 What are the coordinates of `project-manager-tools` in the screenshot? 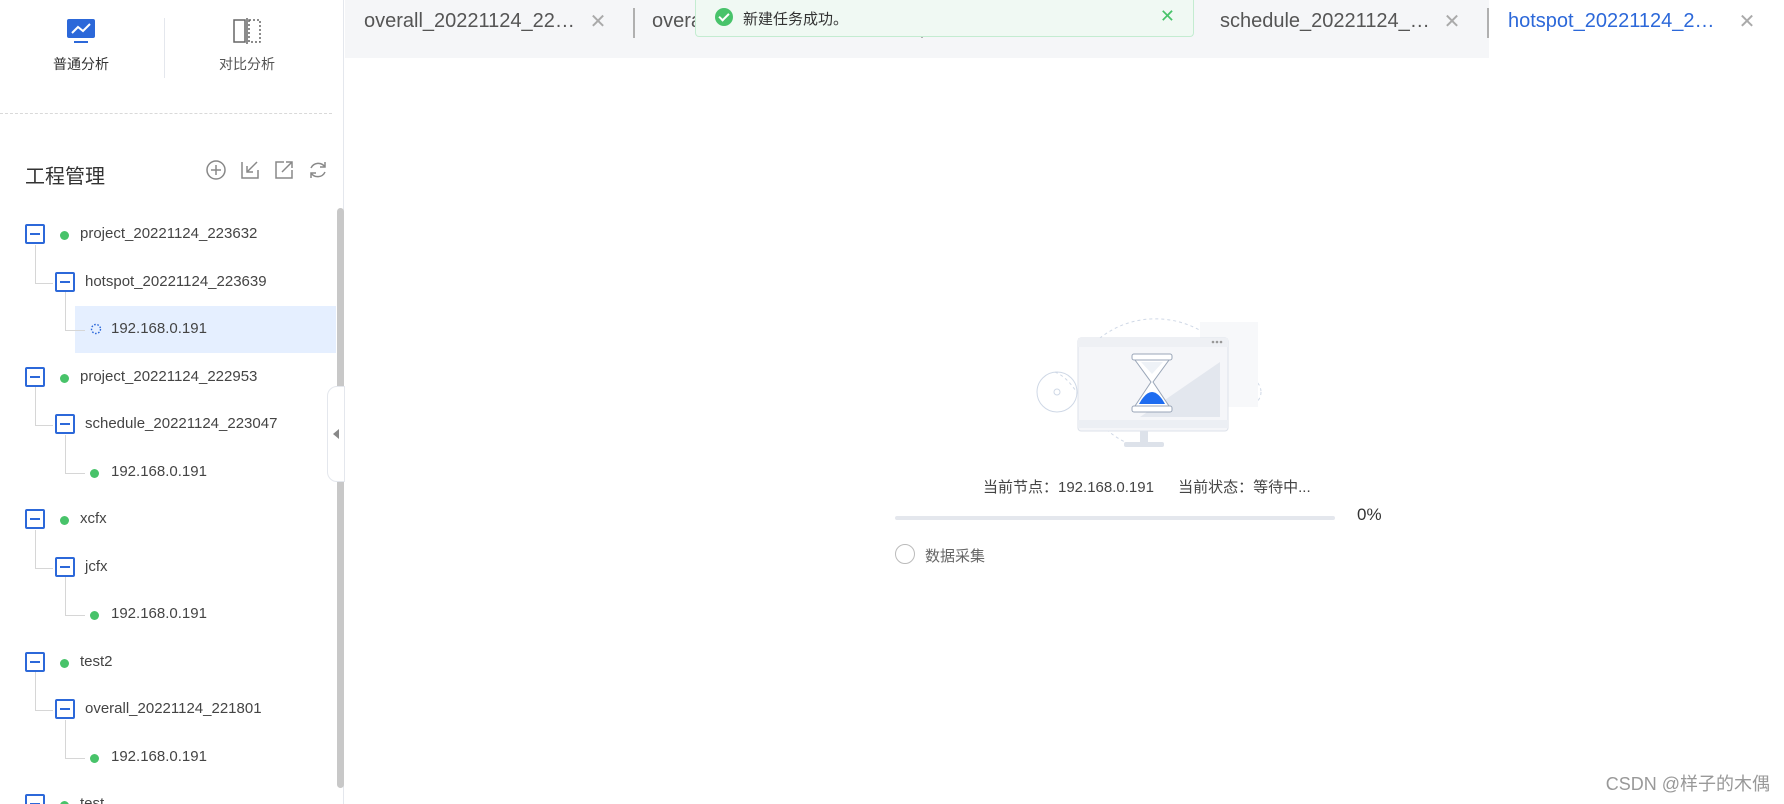 It's located at (267, 171).